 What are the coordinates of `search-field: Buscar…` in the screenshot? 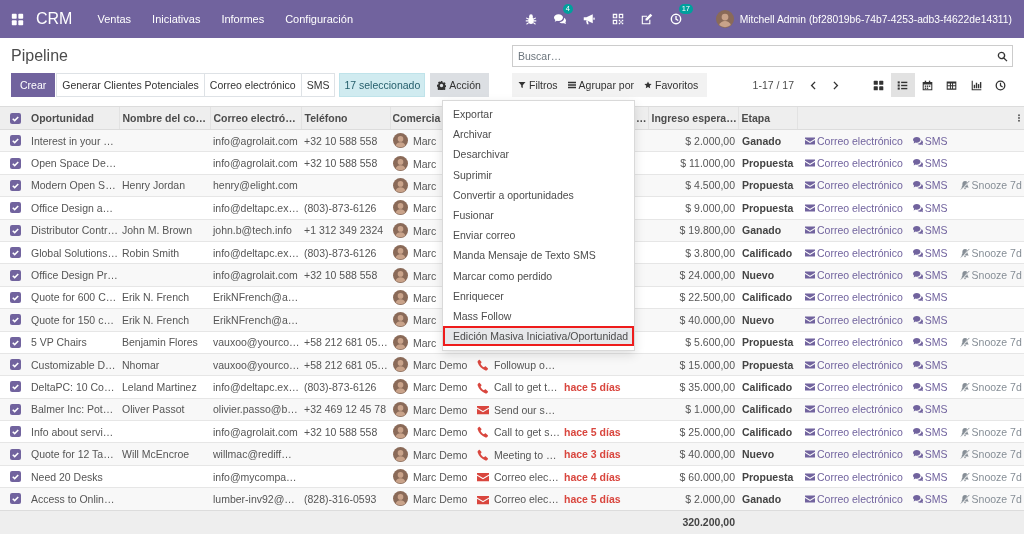 It's located at (762, 56).